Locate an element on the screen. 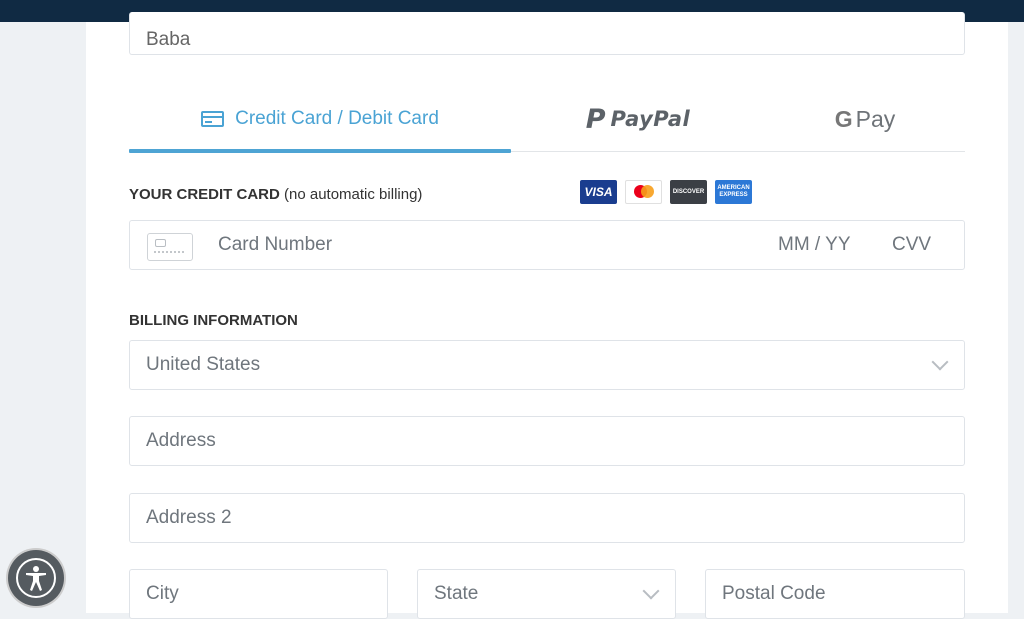  accessibility-icon is located at coordinates (36, 578).